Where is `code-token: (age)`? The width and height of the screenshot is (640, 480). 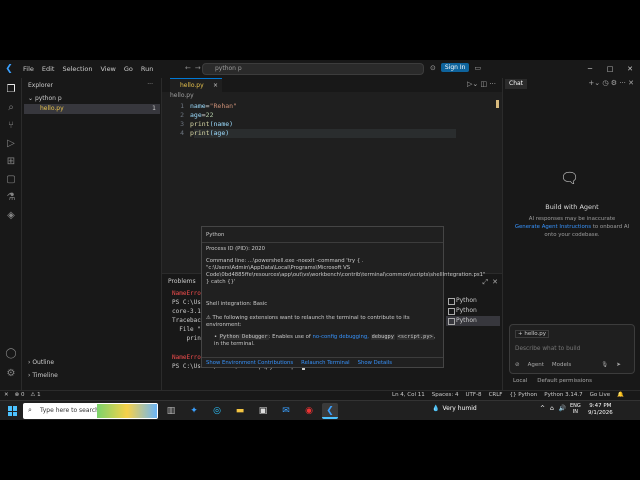
code-token: (age) is located at coordinates (219, 133).